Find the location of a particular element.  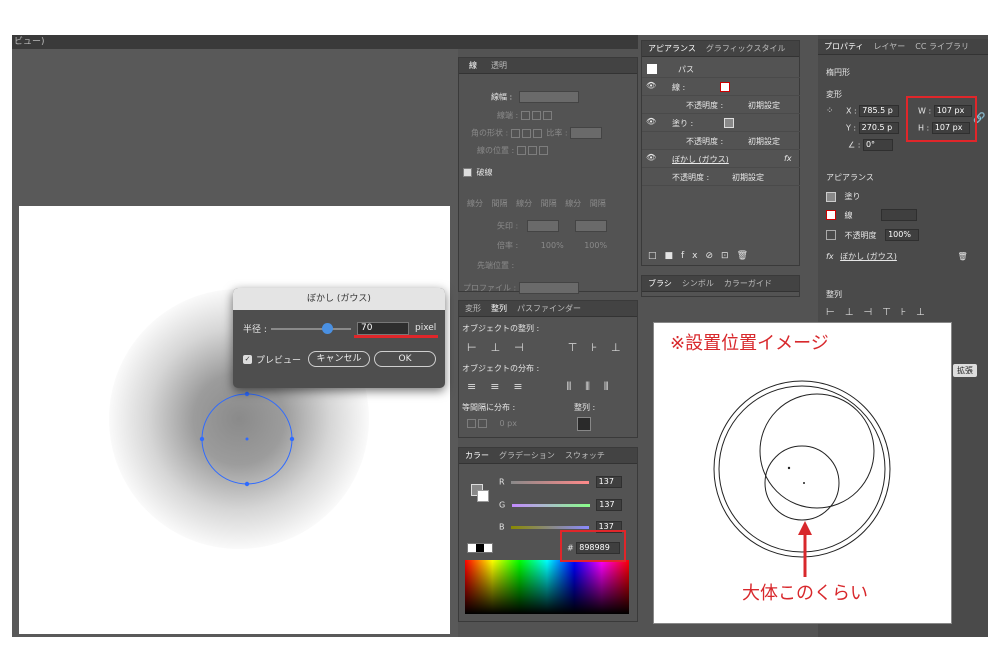

tab-color: カラー is located at coordinates (477, 455).